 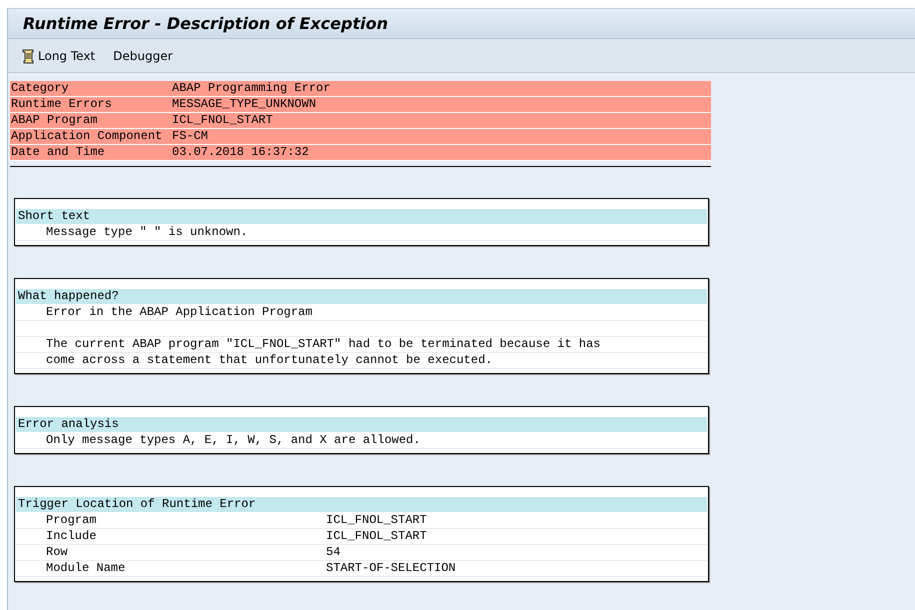 I want to click on text-line: The current ABAP program "ICL_FNOL_START" had to be terminated because it has, so click(x=361, y=345).